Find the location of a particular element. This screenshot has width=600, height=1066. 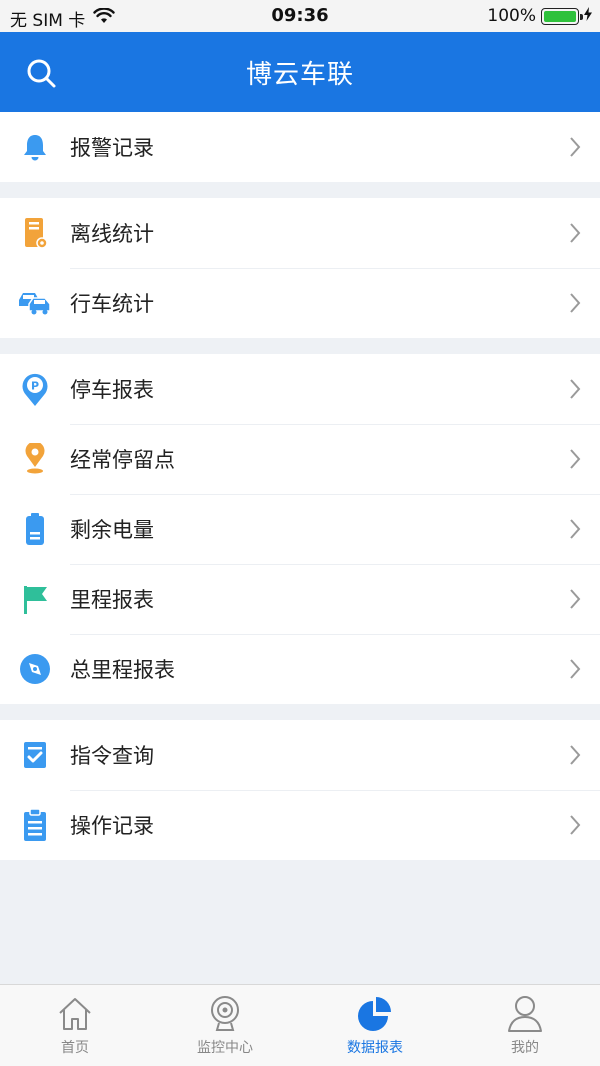

bell-icon is located at coordinates (35, 147).